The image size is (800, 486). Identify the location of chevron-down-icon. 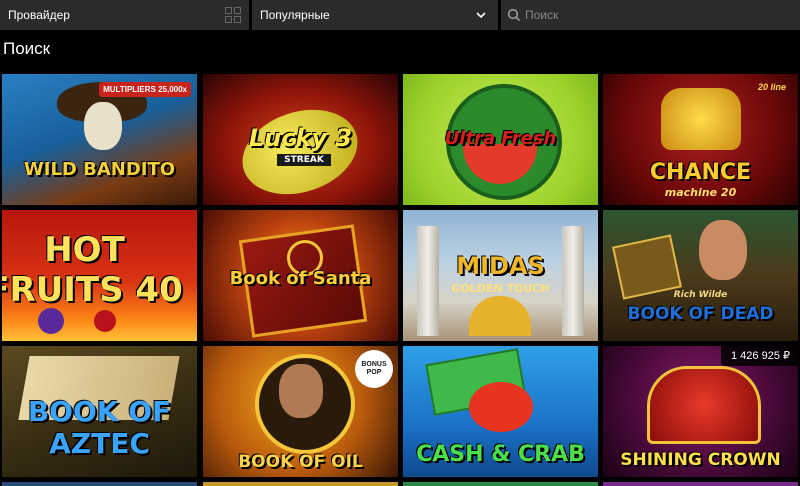
(481, 15).